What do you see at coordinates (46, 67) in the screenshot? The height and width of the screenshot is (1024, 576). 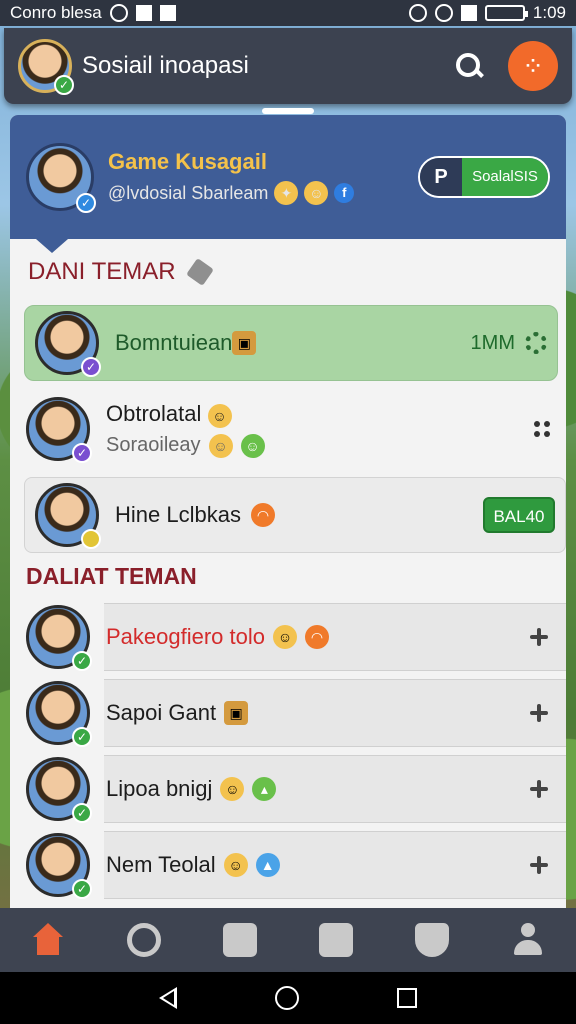 I see `user-avatar: ✓` at bounding box center [46, 67].